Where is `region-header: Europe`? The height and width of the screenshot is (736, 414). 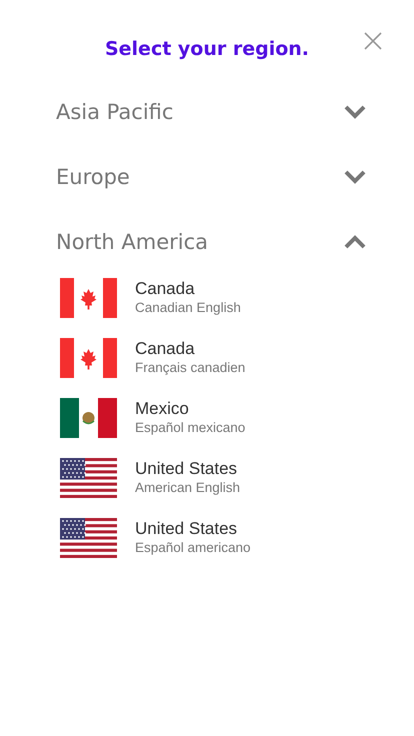 region-header: Europe is located at coordinates (211, 177).